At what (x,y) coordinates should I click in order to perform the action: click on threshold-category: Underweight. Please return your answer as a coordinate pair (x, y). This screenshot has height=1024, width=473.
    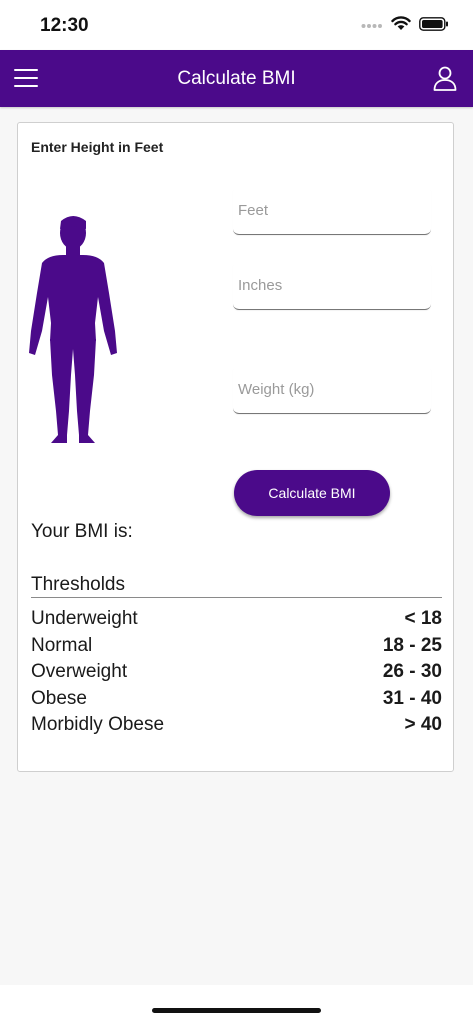
    Looking at the image, I should click on (84, 619).